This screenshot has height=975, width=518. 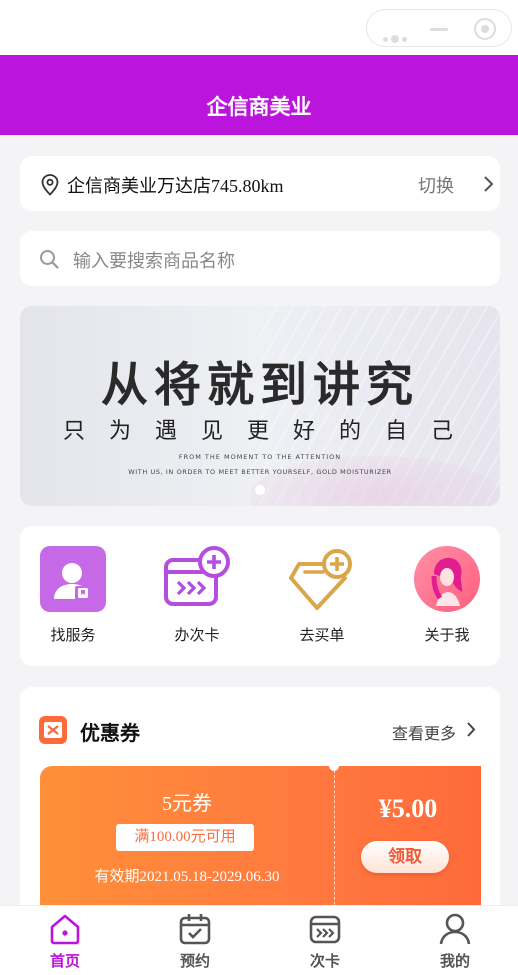 What do you see at coordinates (260, 457) in the screenshot?
I see `banner-english-line1: FROM THE MOMENT TO THE ATTENTION` at bounding box center [260, 457].